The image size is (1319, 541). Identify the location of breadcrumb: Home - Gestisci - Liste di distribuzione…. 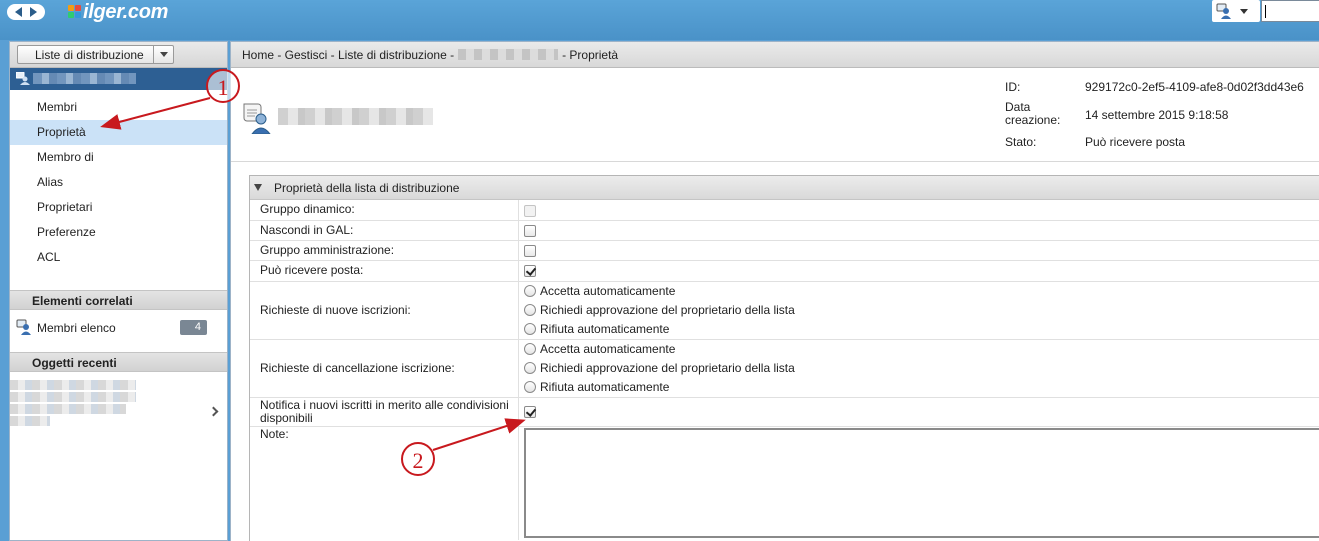
(775, 55).